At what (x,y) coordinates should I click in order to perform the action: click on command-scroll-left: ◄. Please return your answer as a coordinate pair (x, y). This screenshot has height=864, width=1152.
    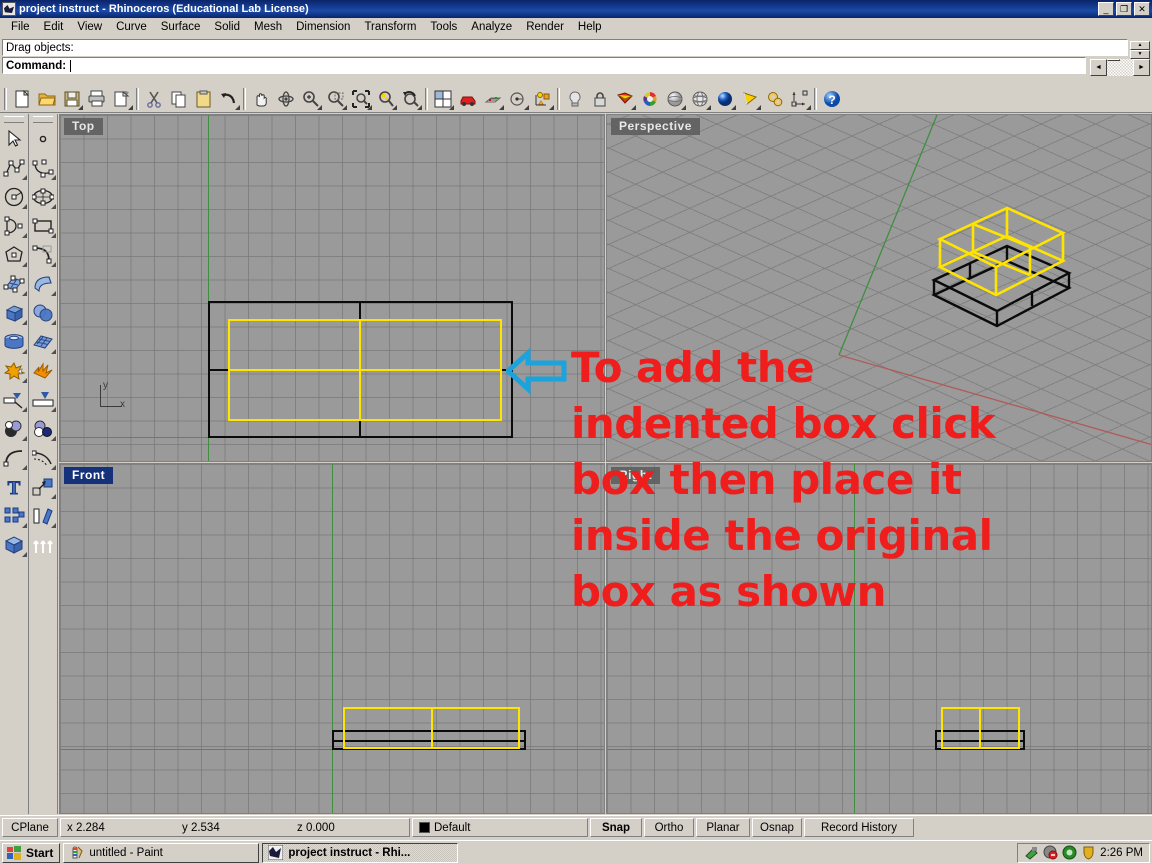
    Looking at the image, I should click on (1098, 67).